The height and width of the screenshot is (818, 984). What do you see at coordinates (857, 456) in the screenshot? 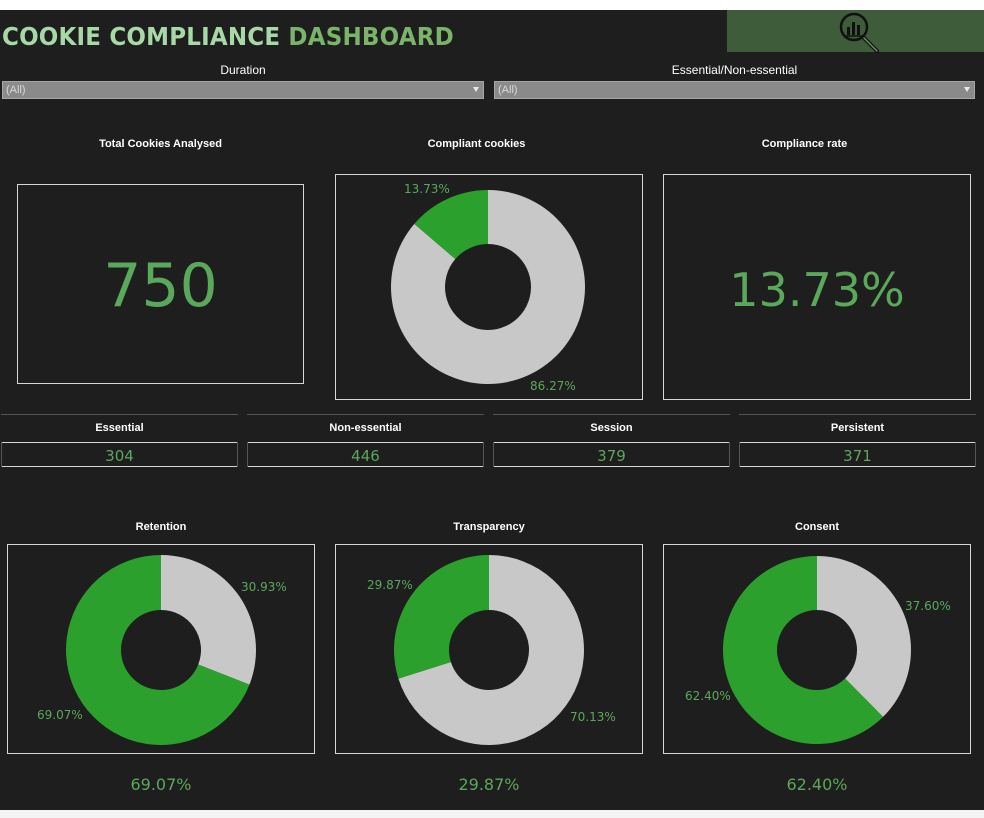
I see `stat-value: 371` at bounding box center [857, 456].